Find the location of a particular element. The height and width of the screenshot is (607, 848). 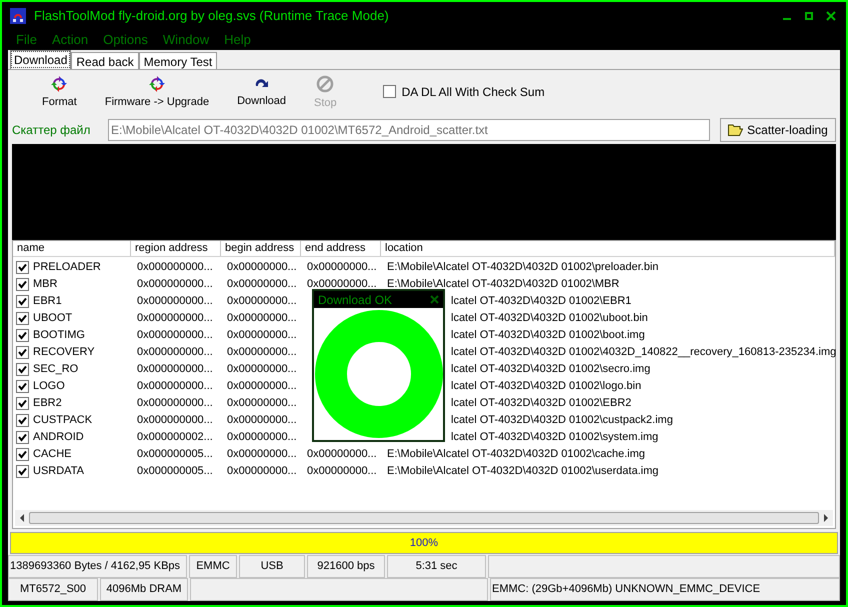

toolbar-button: Format is located at coordinates (59, 93).